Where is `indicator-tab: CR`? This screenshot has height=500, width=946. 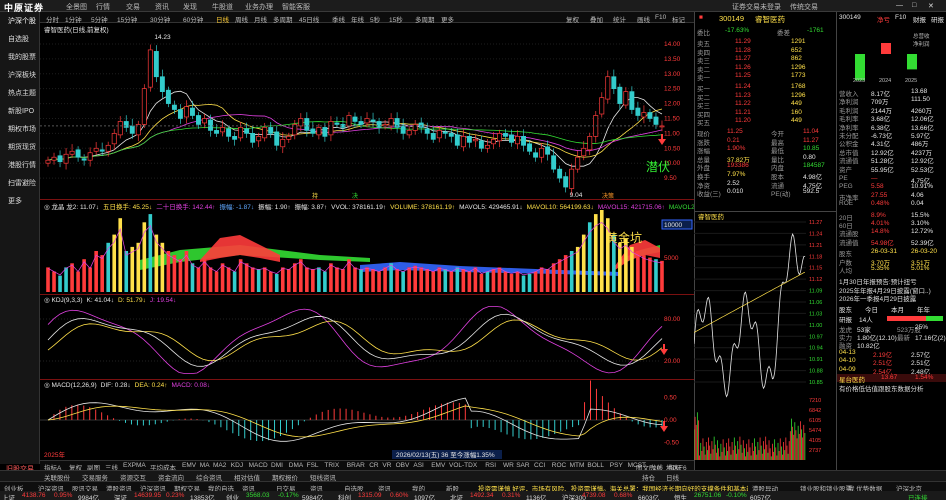
indicator-tab: CR is located at coordinates (373, 465).